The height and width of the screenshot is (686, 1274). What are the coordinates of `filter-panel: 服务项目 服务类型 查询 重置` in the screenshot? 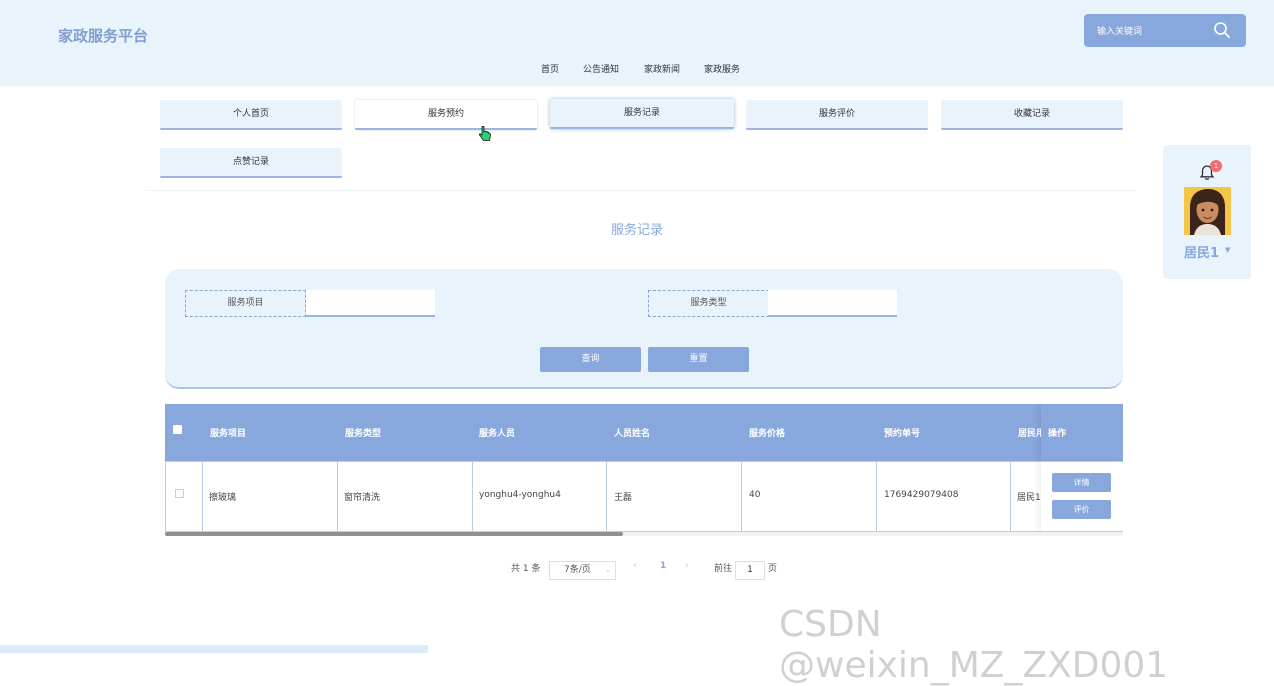 It's located at (644, 329).